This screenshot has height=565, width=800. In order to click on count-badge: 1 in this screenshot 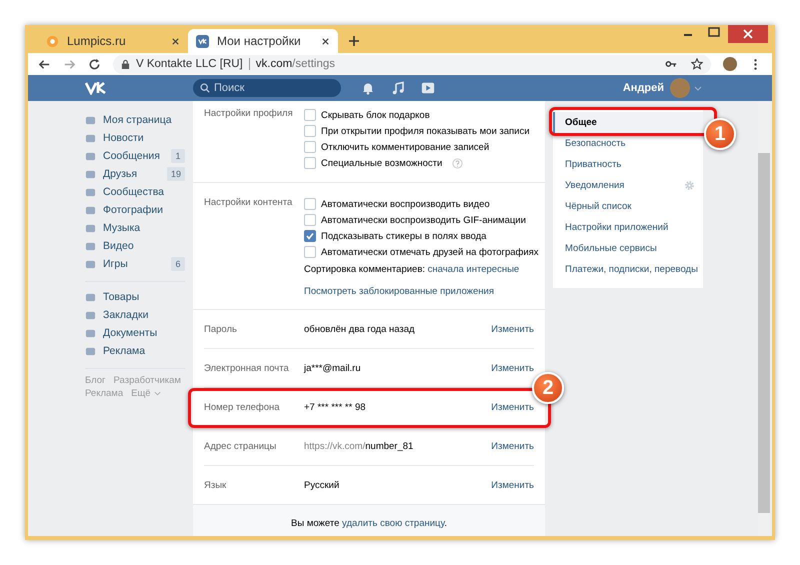, I will do `click(178, 156)`.